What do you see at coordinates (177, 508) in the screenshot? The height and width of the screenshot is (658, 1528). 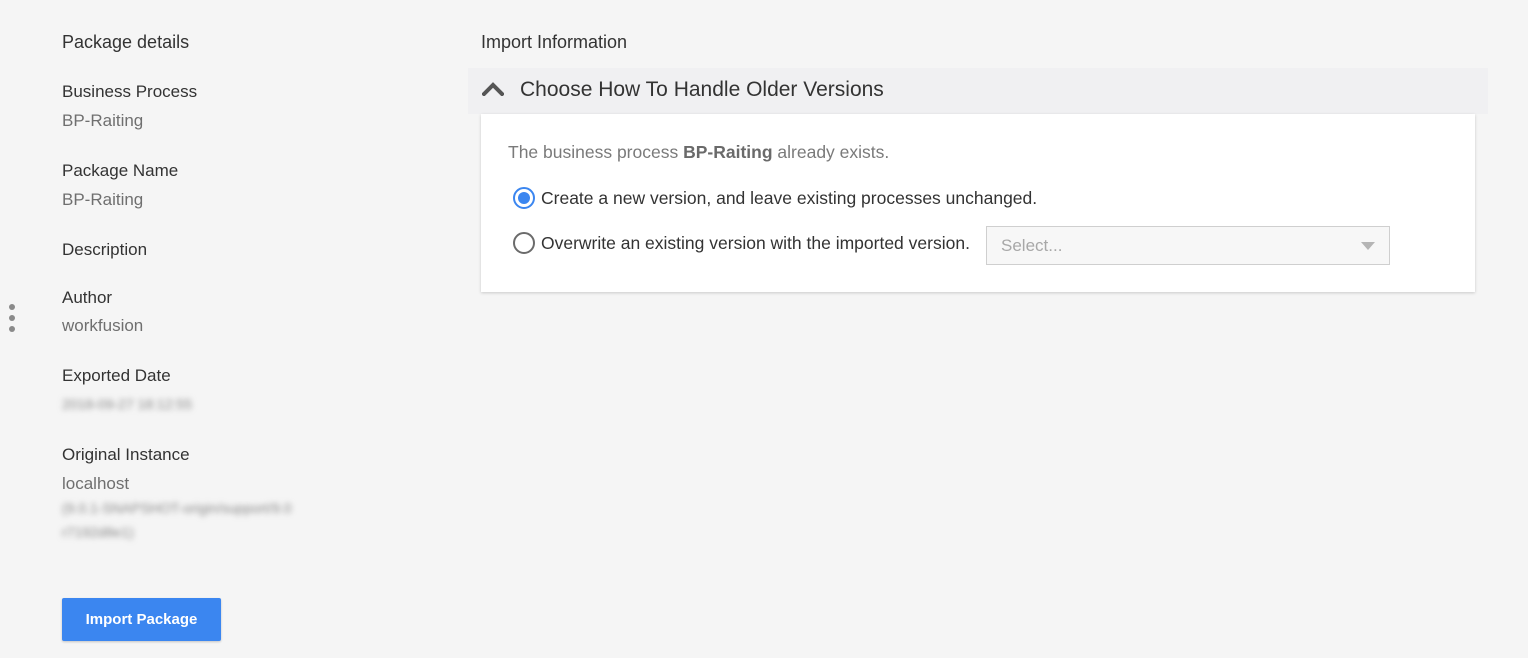 I see `original-instance-version-line-1: (9.0.1-SNAPSHOT-origin/support/9.0` at bounding box center [177, 508].